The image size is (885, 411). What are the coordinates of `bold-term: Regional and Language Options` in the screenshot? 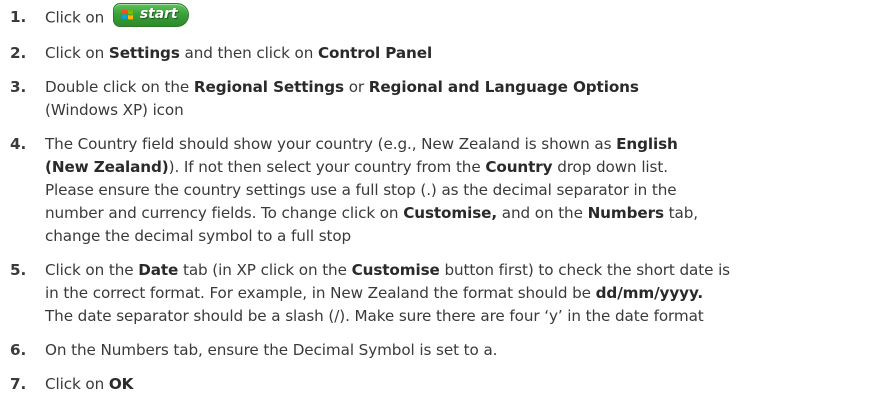 It's located at (503, 87).